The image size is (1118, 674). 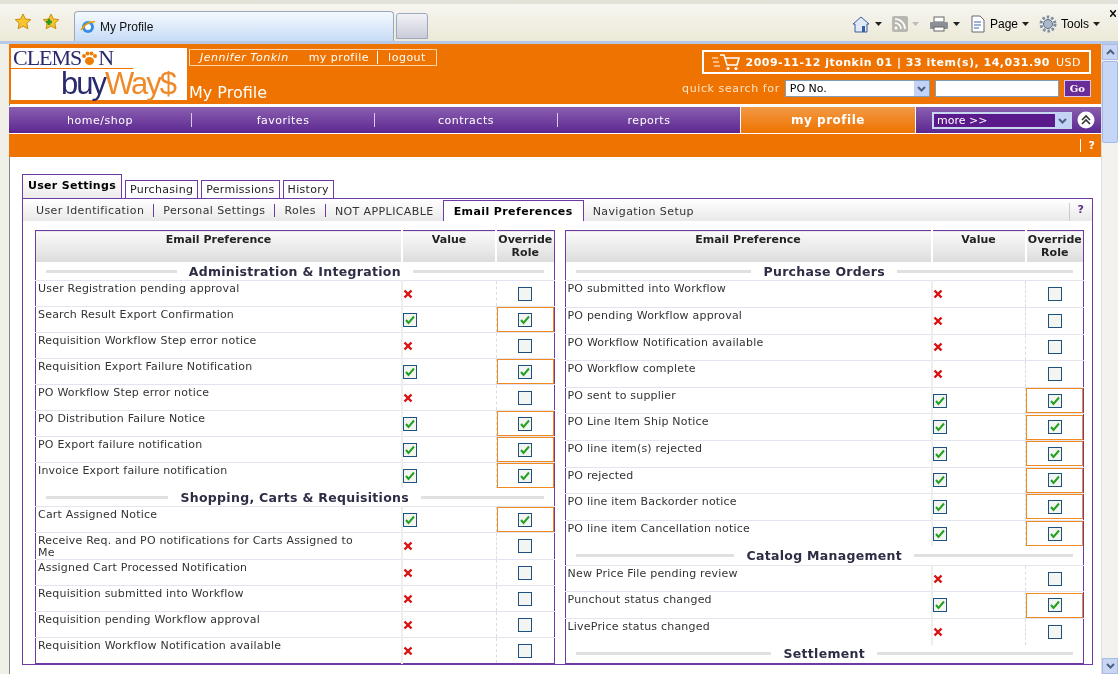 What do you see at coordinates (100, 120) in the screenshot?
I see `nav-tab: home/shop` at bounding box center [100, 120].